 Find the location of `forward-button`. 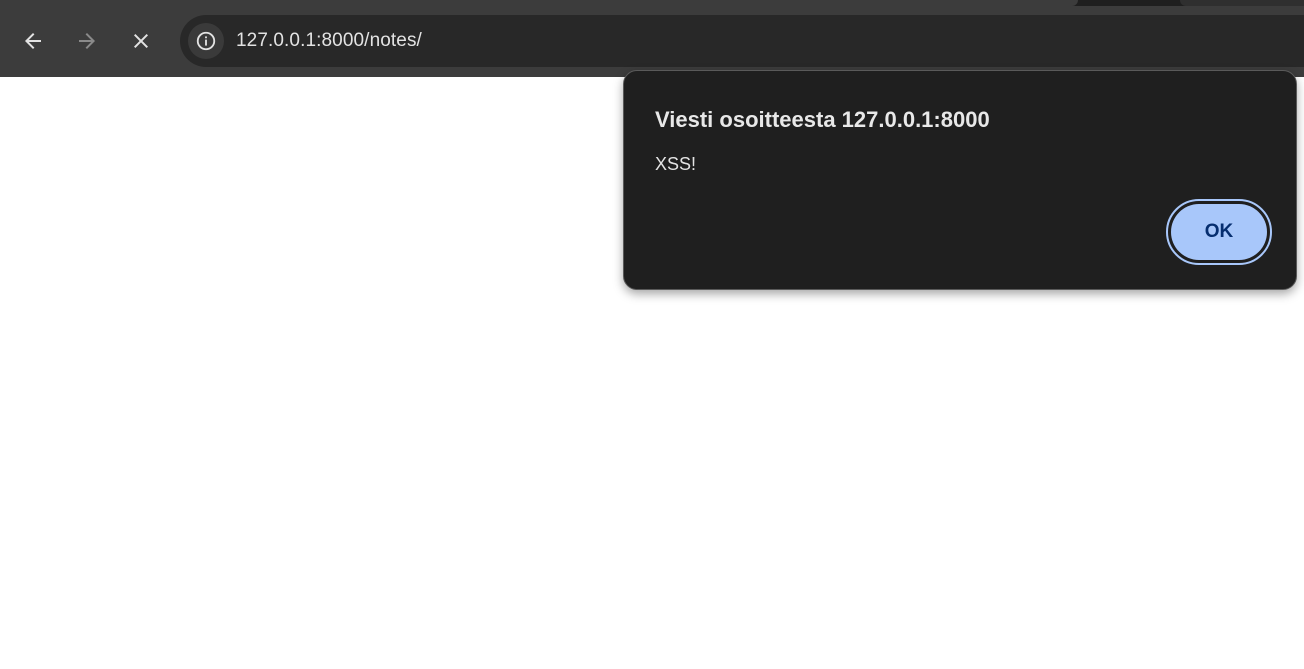

forward-button is located at coordinates (87, 41).